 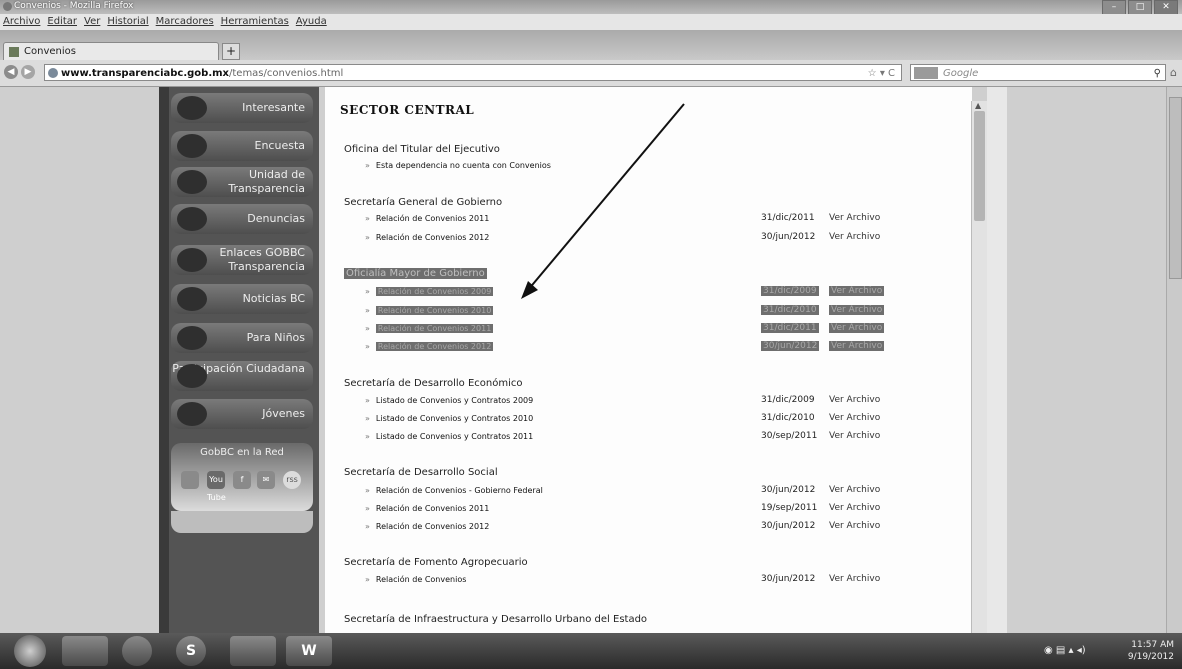 I want to click on menu-marcadores: Marcadores, so click(x=185, y=22).